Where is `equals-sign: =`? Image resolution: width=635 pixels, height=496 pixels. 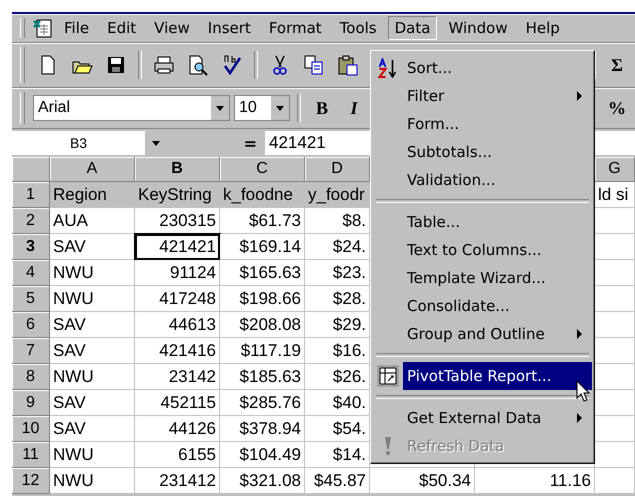
equals-sign: = is located at coordinates (250, 143).